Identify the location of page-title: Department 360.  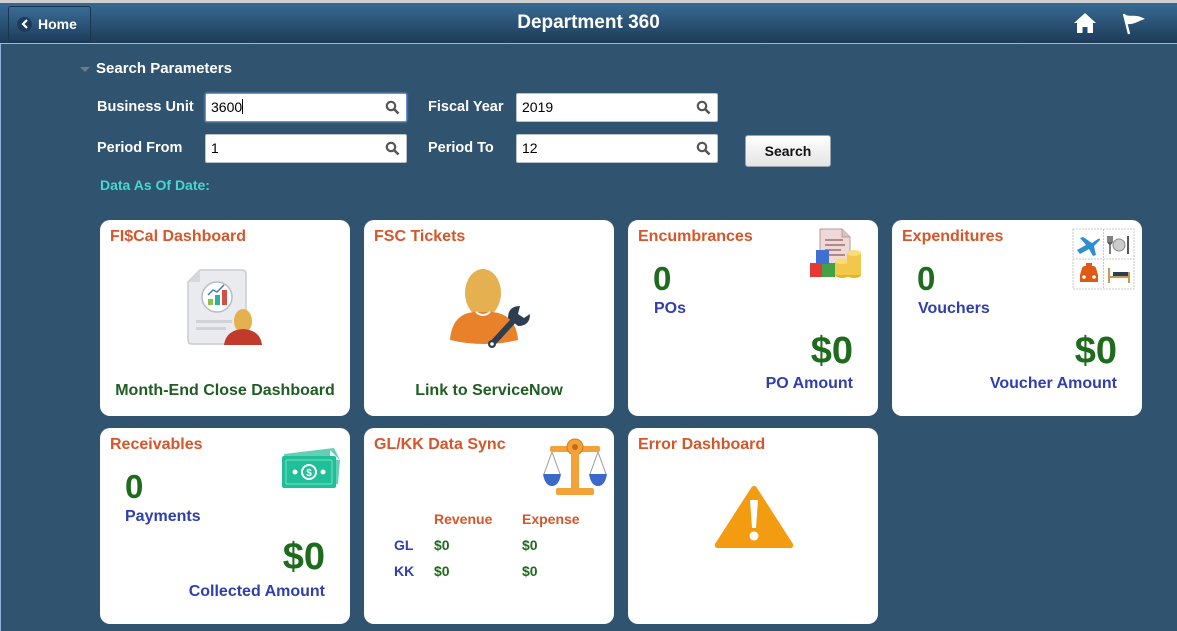
(588, 22).